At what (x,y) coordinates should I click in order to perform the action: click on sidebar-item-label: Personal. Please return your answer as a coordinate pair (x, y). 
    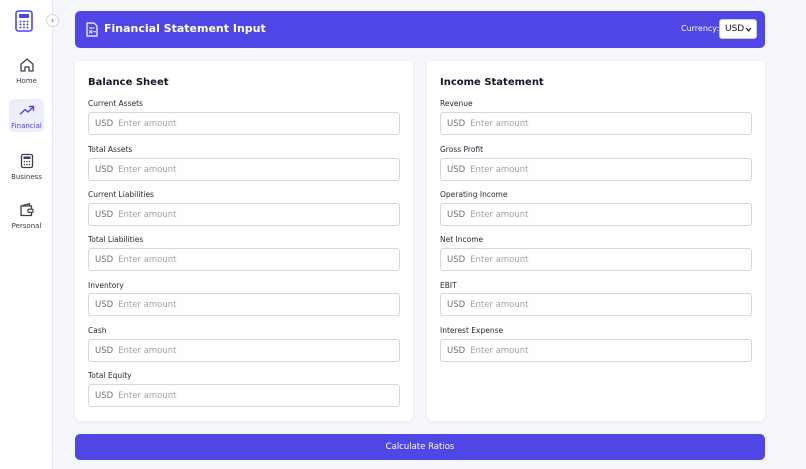
    Looking at the image, I should click on (26, 225).